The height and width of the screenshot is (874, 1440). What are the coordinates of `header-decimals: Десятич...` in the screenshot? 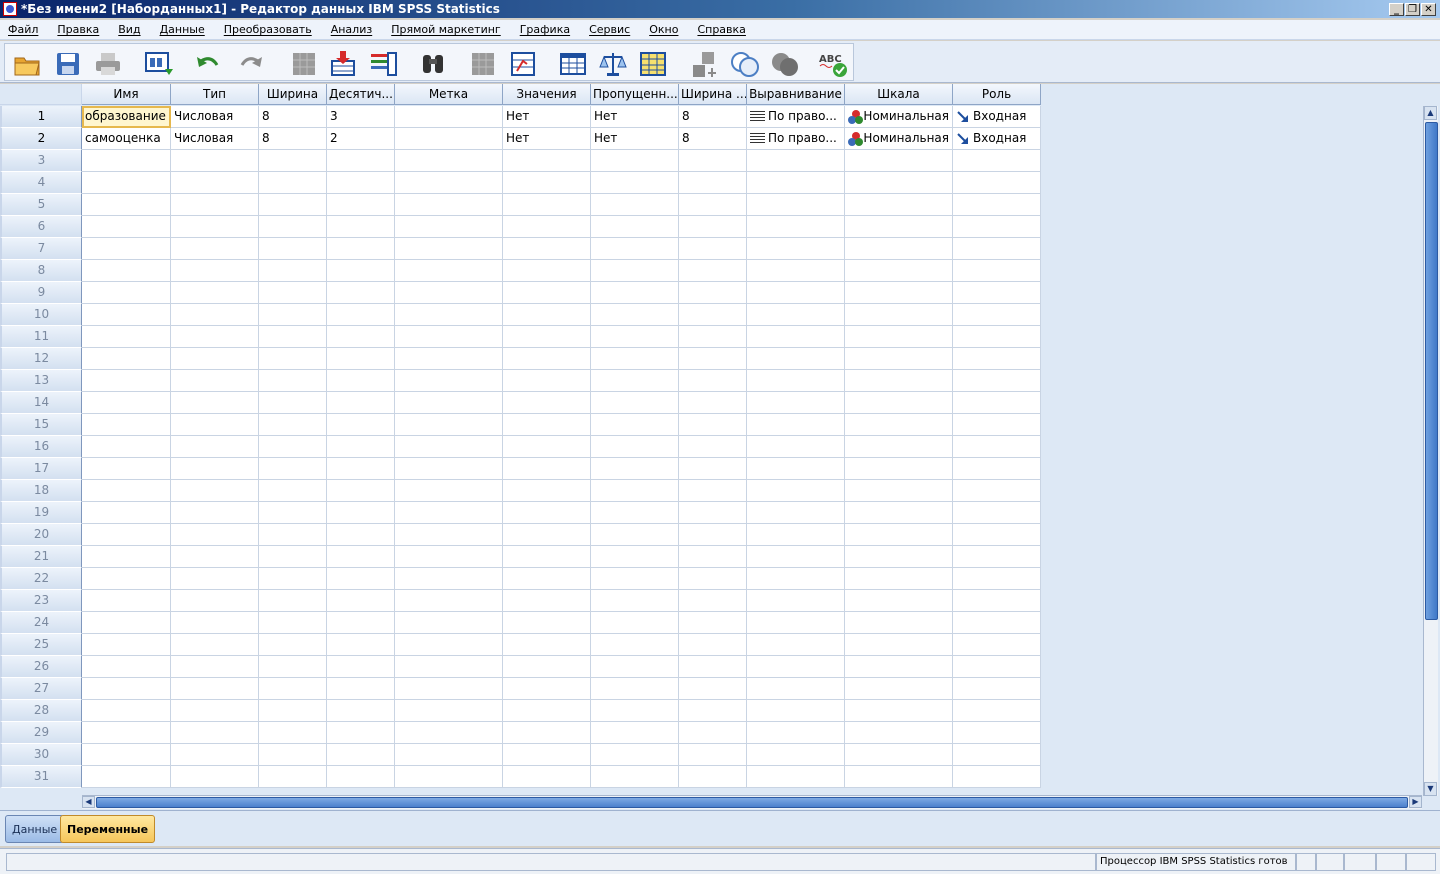 It's located at (361, 94).